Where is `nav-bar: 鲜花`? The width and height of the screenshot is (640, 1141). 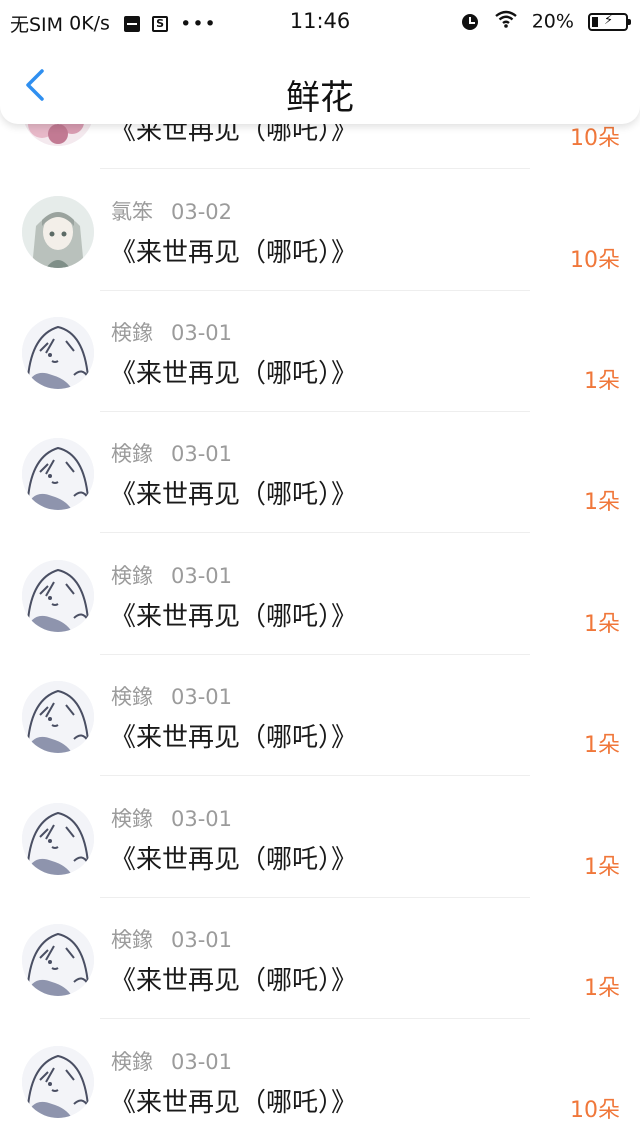 nav-bar: 鲜花 is located at coordinates (320, 84).